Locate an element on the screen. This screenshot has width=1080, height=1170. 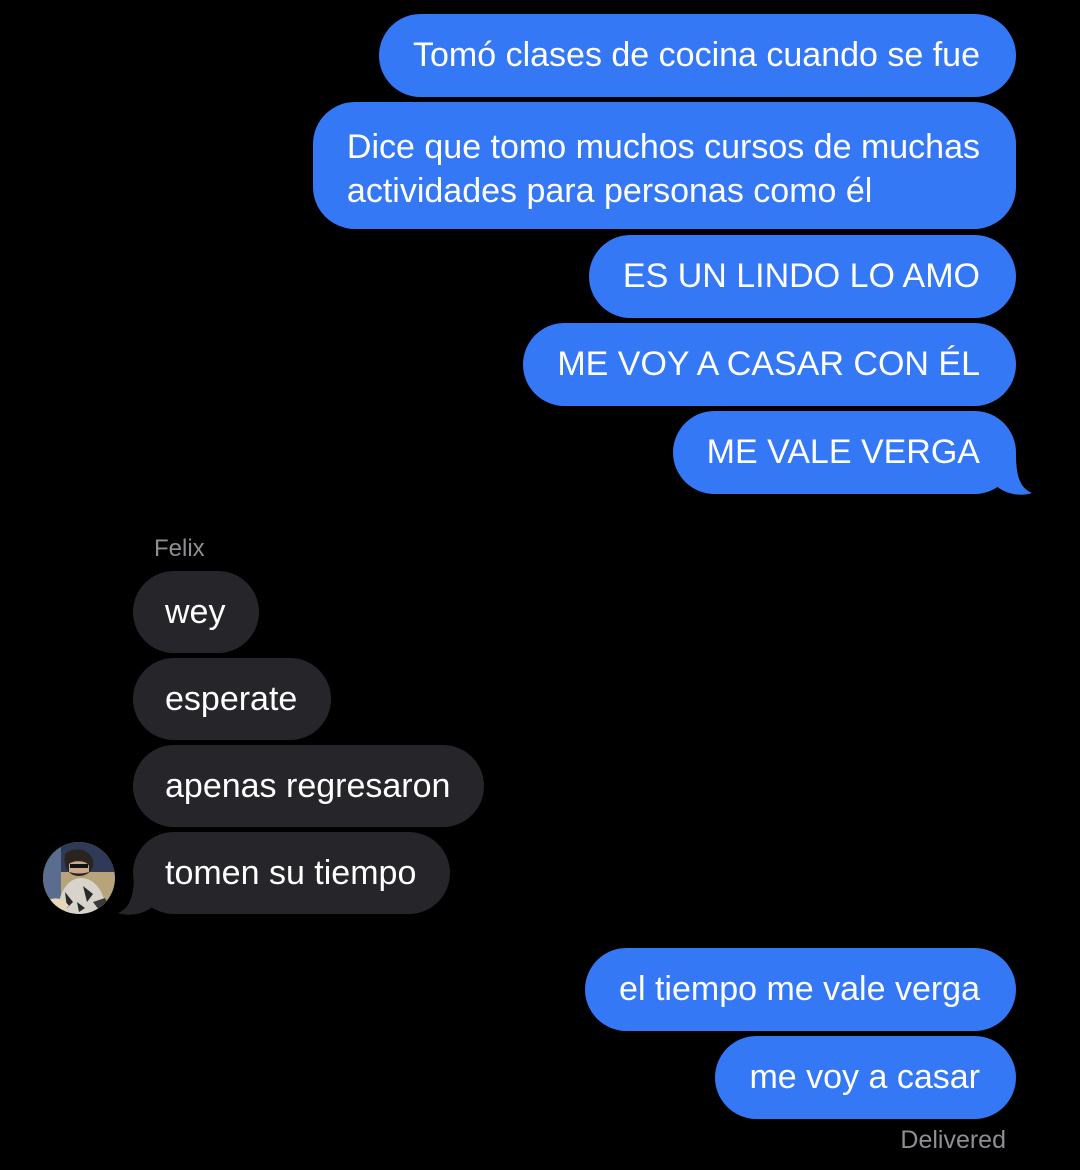
incoming-message-bubble: apenas regresaron is located at coordinates (309, 786).